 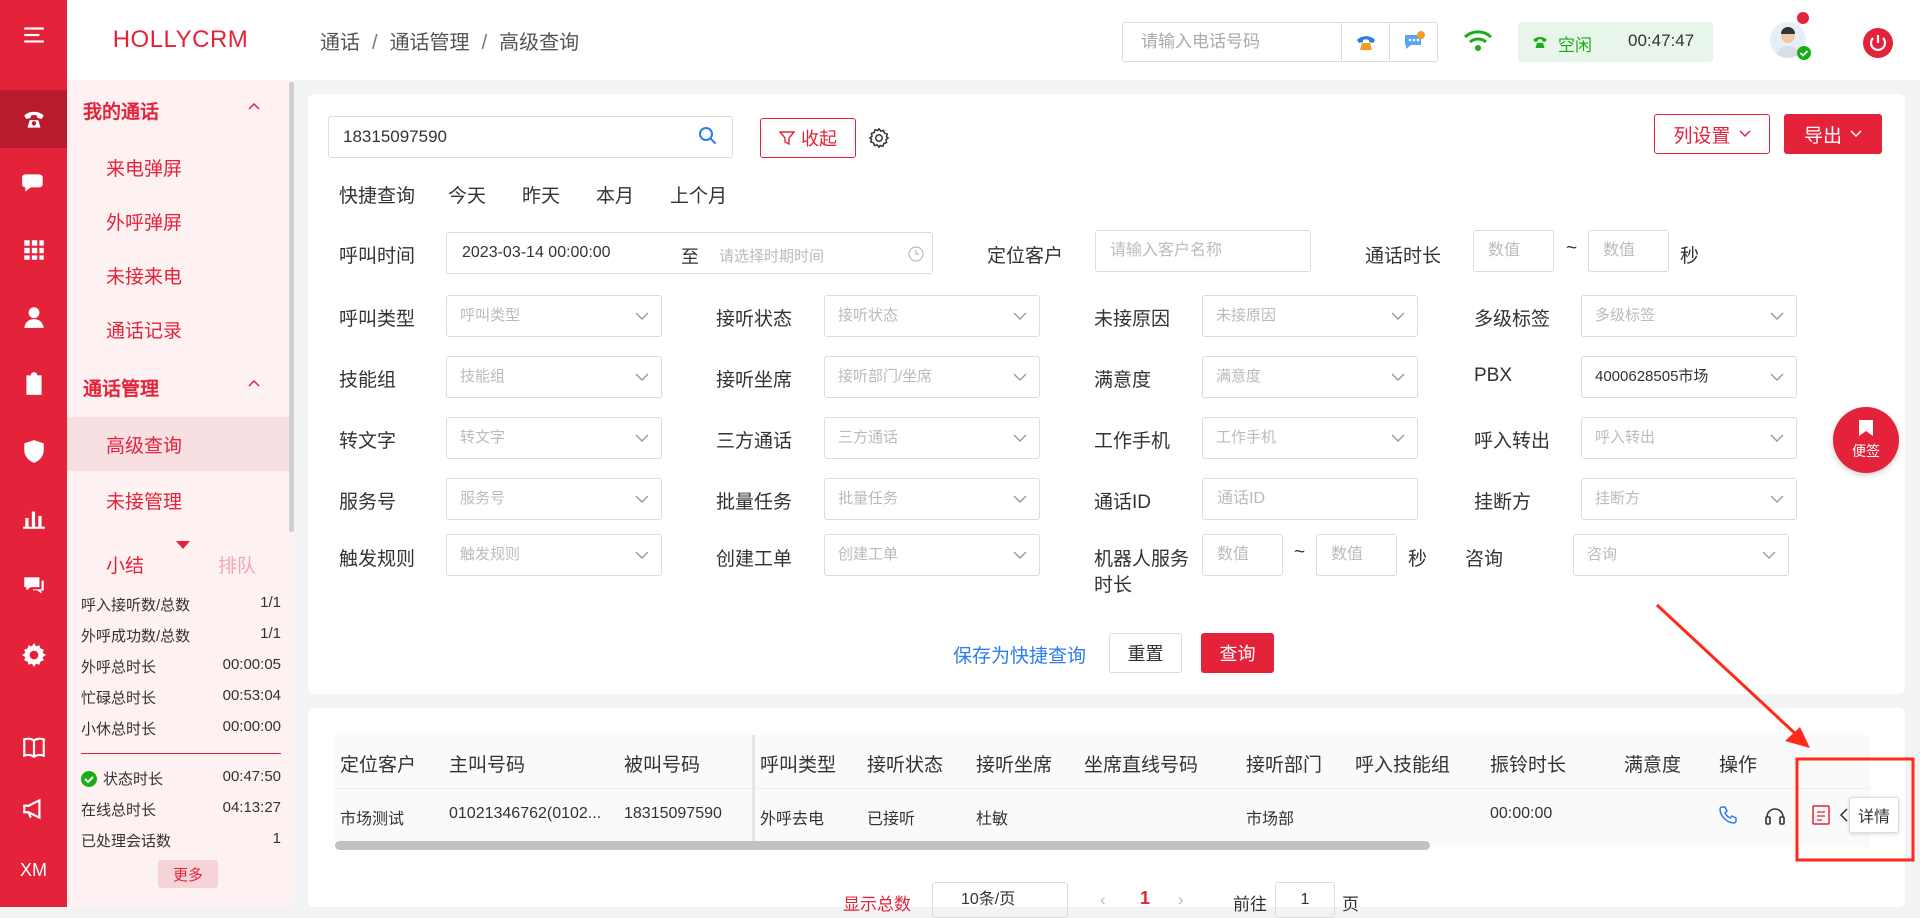 What do you see at coordinates (33, 317) in the screenshot?
I see `user-icon` at bounding box center [33, 317].